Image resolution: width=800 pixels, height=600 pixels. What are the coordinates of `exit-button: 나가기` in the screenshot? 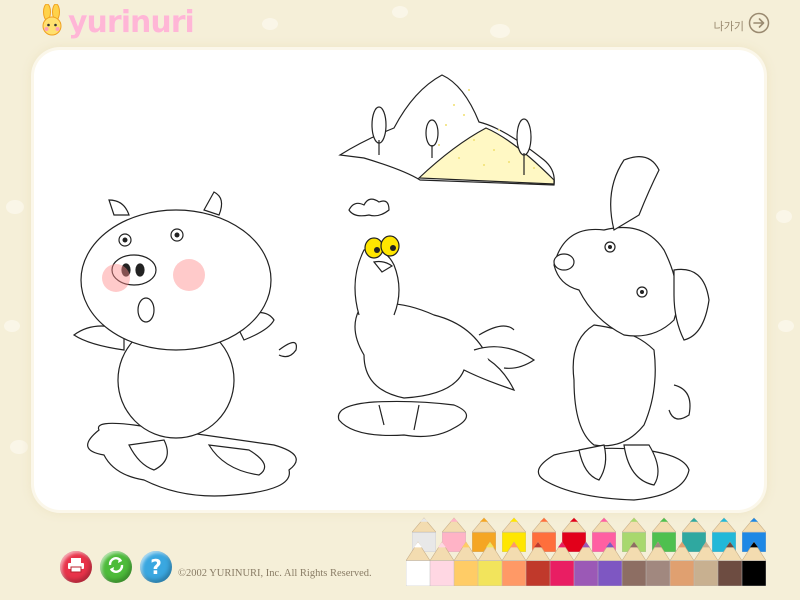 It's located at (742, 25).